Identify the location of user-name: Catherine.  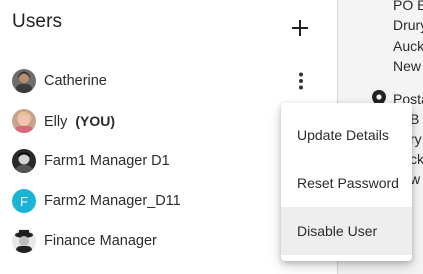
(75, 81).